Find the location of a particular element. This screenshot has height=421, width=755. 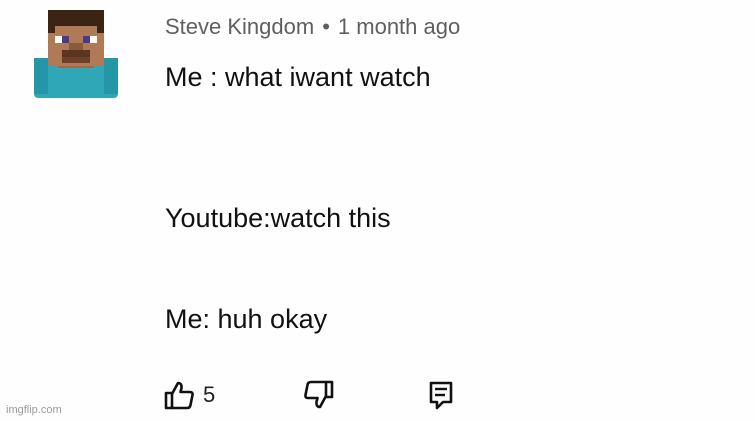

thumbs-up-icon is located at coordinates (179, 395).